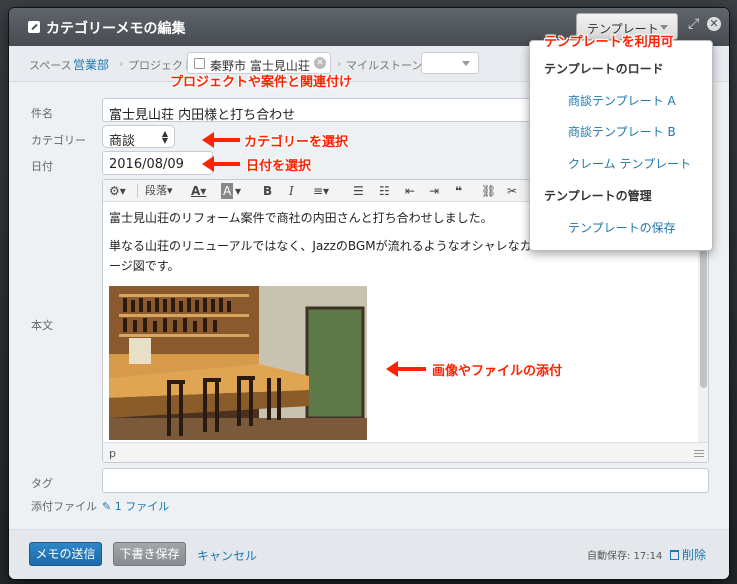 This screenshot has width=737, height=584. I want to click on element-path: p, so click(112, 453).